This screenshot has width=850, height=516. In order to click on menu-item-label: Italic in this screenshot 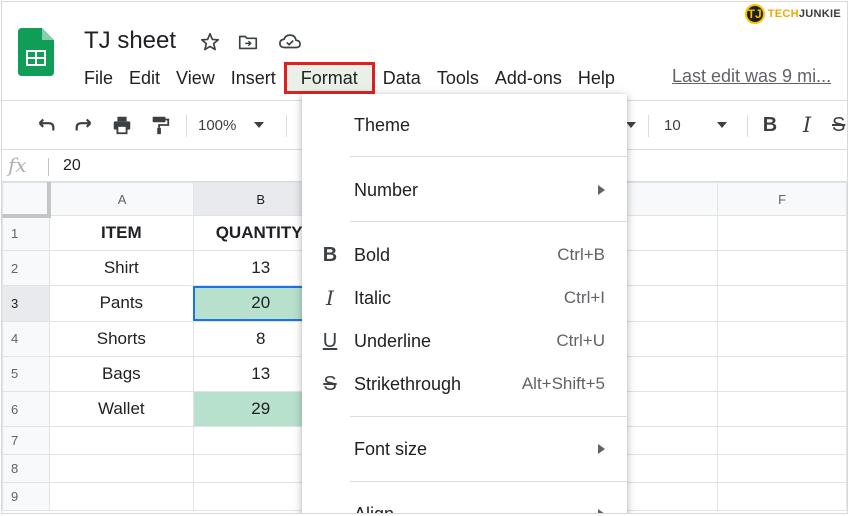, I will do `click(373, 297)`.